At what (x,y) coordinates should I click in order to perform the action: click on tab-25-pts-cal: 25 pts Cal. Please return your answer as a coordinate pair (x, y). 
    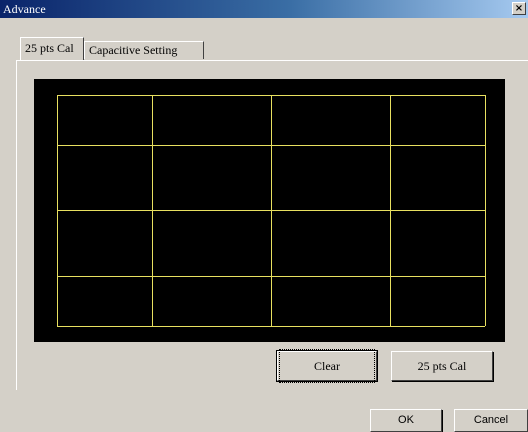
    Looking at the image, I should click on (52, 48).